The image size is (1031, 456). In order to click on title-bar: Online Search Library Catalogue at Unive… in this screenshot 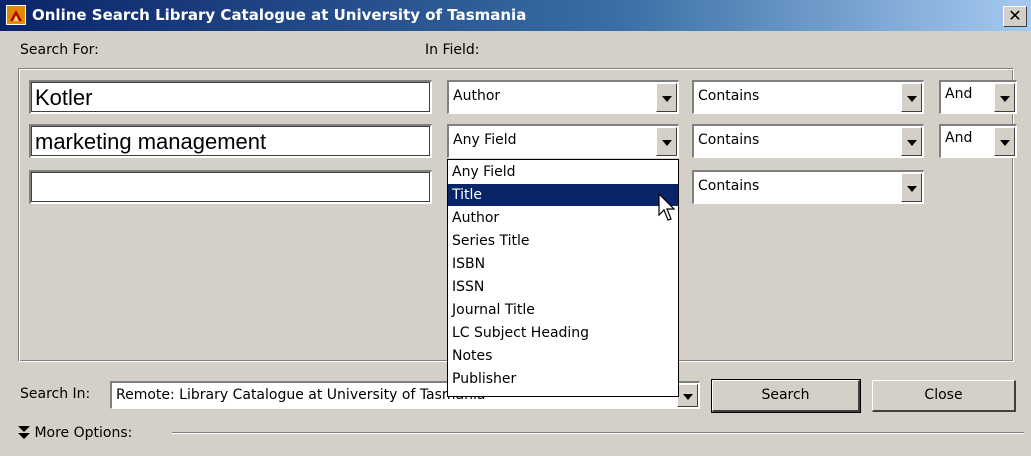, I will do `click(515, 15)`.